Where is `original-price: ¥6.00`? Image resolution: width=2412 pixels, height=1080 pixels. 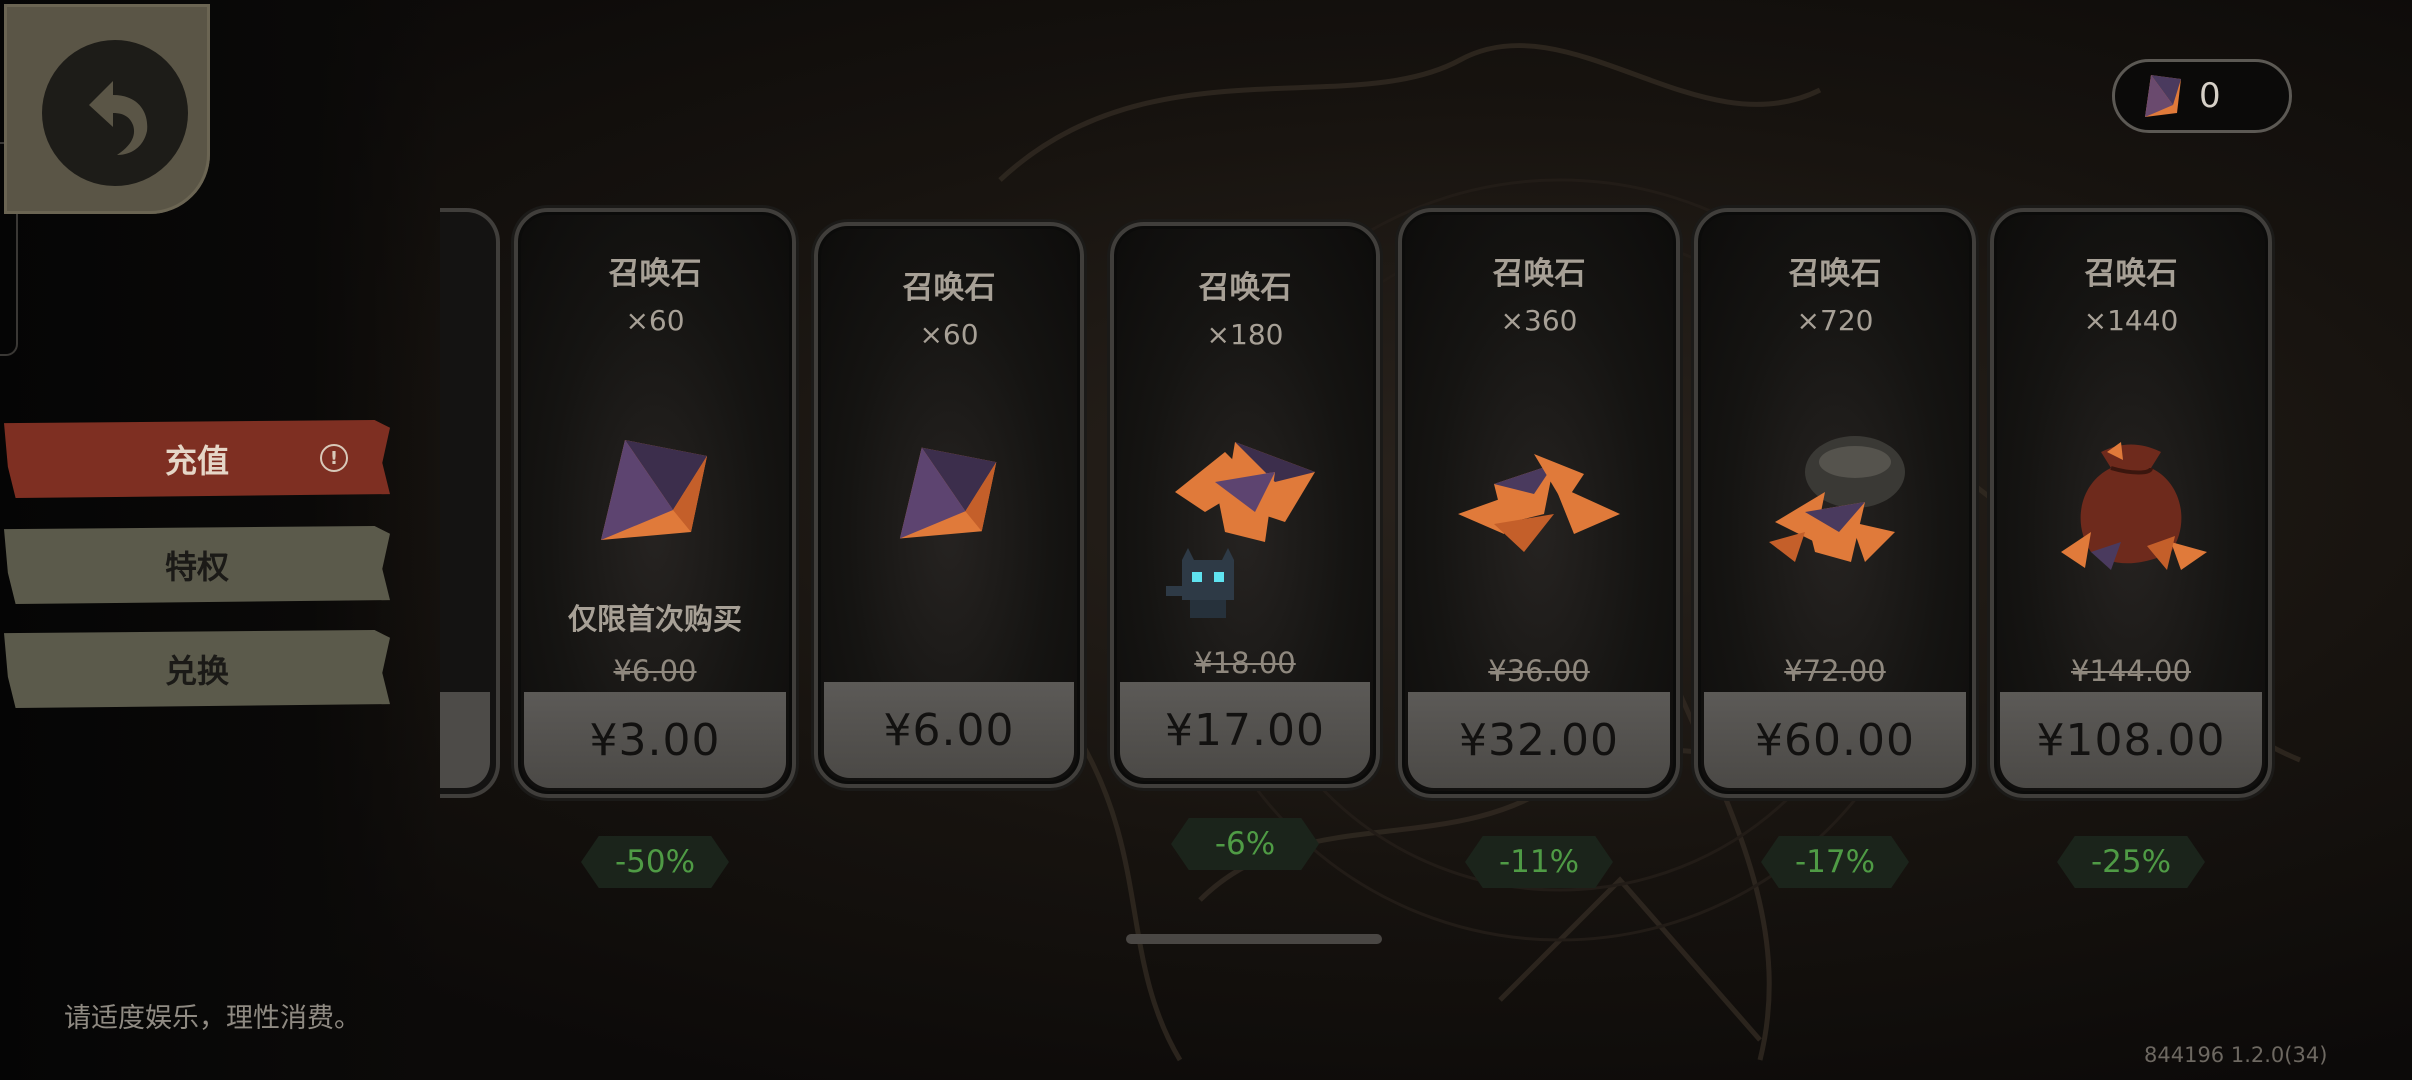
original-price: ¥6.00 is located at coordinates (655, 671).